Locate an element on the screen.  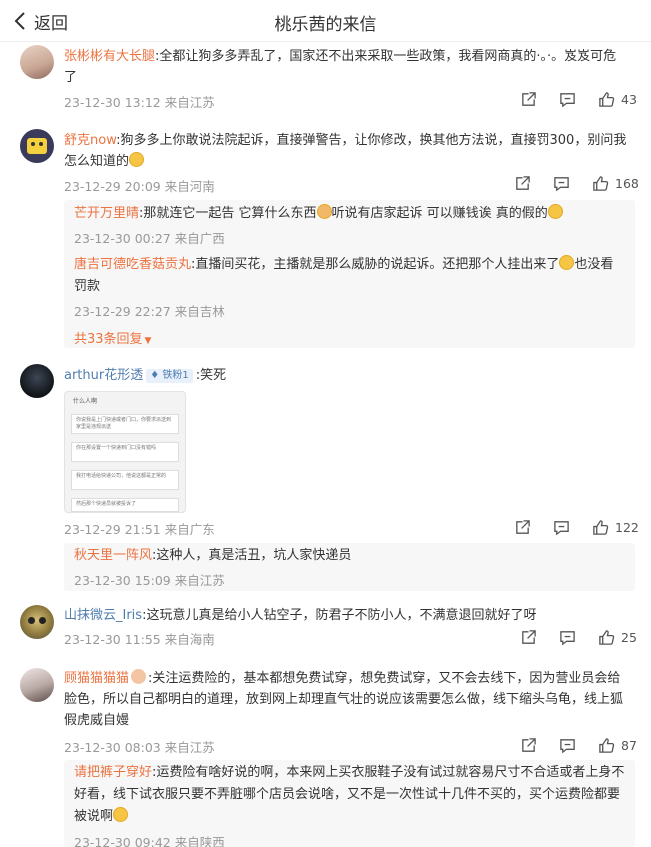
image-line: 然后那个快递员就被投诉了 is located at coordinates (106, 504).